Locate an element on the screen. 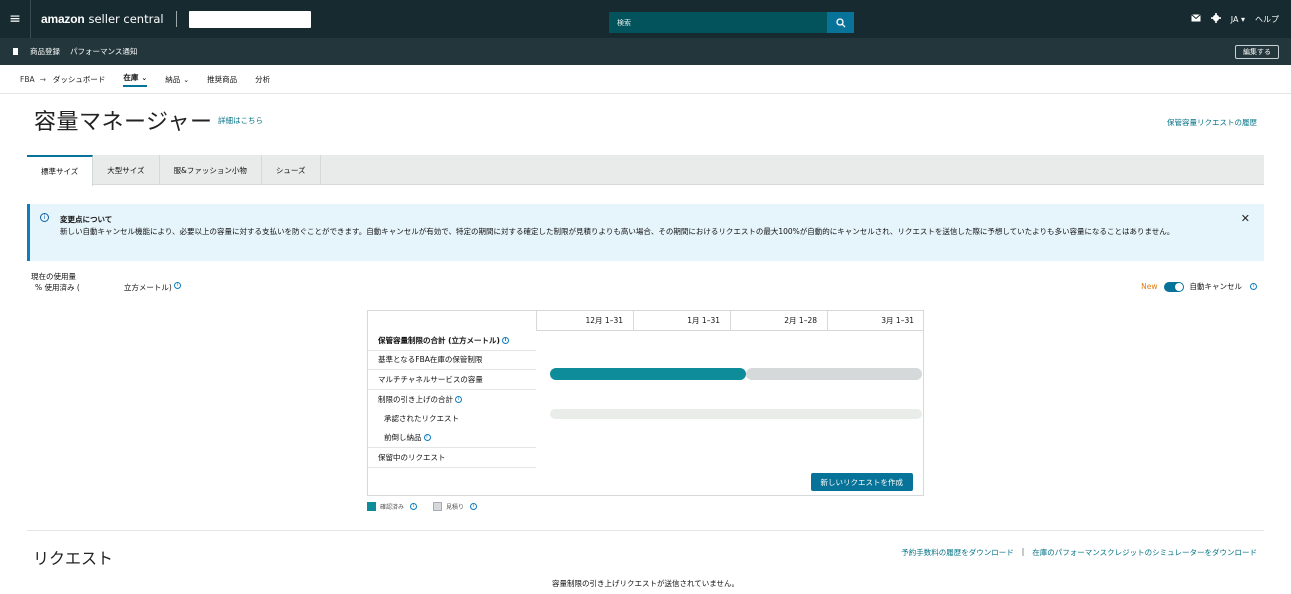 The height and width of the screenshot is (594, 1291). bookmark-link-performance: パフォーマンス通知 is located at coordinates (103, 51).